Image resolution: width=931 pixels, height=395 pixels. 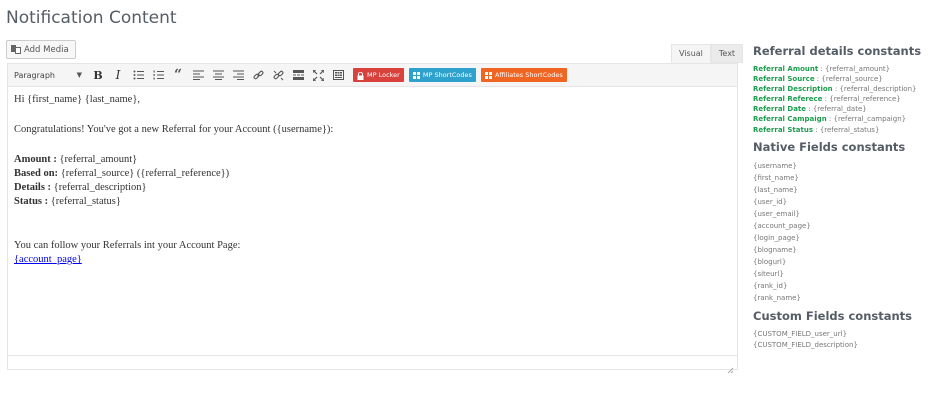 I want to click on bold-icon: B, so click(x=98, y=75).